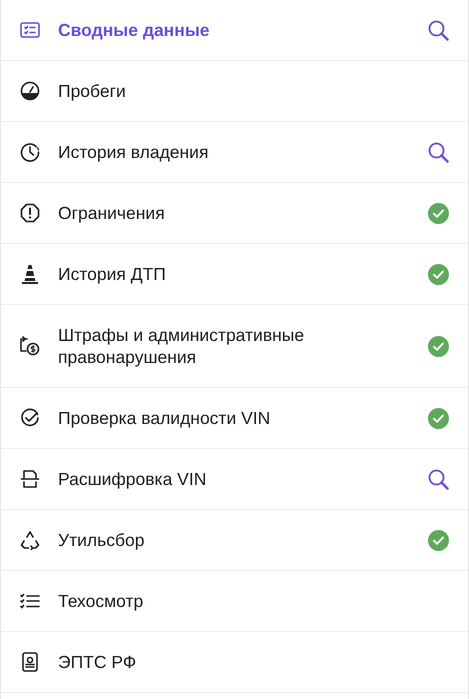  Describe the element at coordinates (30, 662) in the screenshot. I see `id-card-icon` at that location.